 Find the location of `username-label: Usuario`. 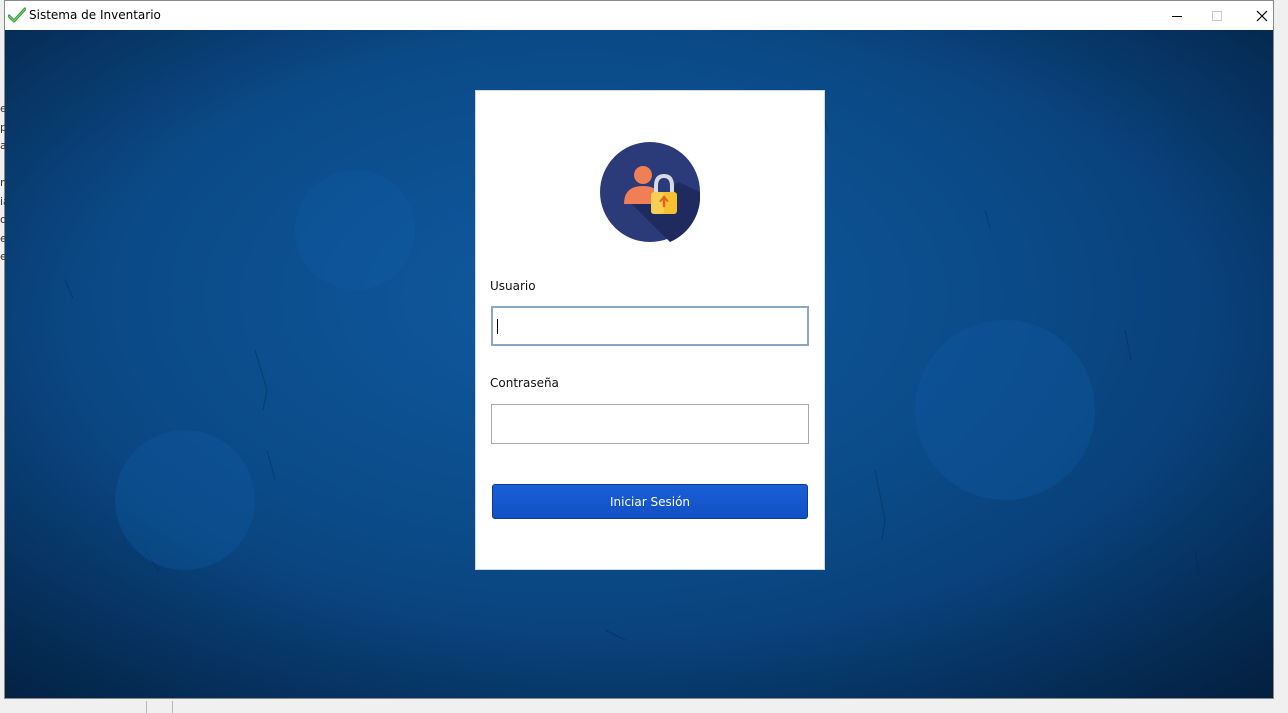

username-label: Usuario is located at coordinates (513, 286).